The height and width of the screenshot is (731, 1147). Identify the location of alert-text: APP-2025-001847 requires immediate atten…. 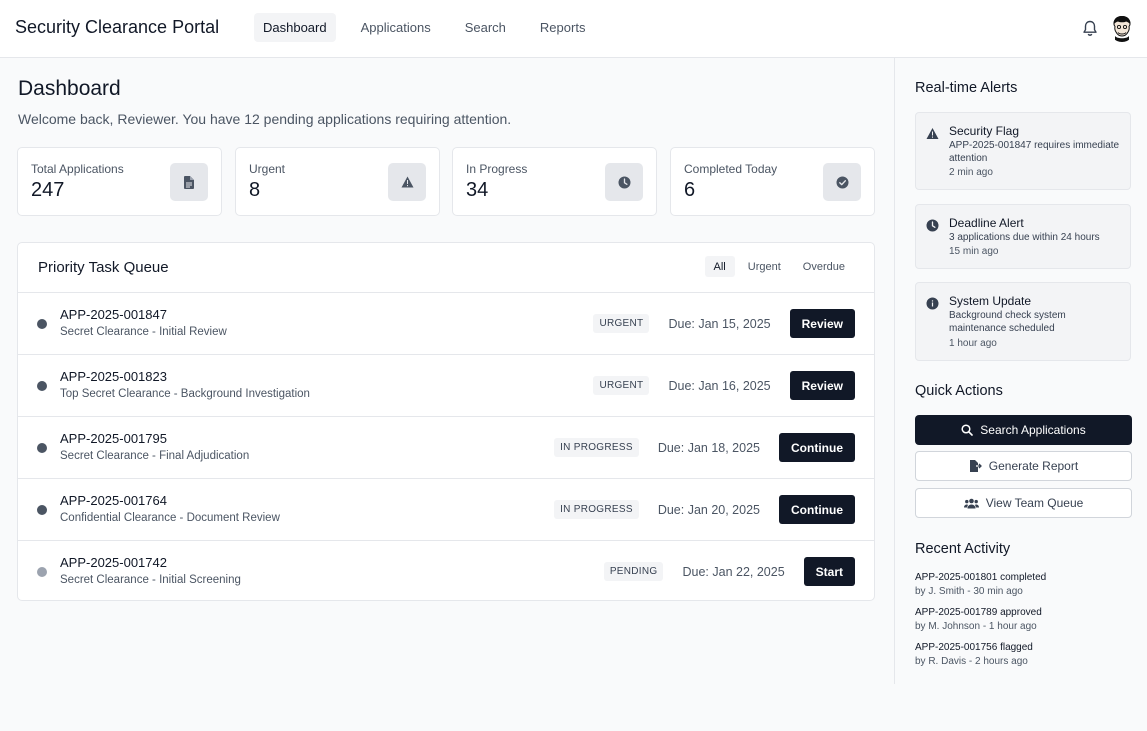
(1034, 152).